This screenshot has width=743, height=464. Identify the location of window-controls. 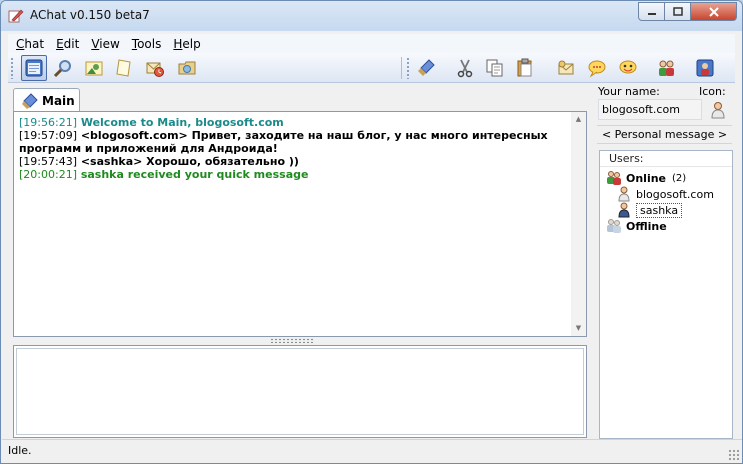
(687, 11).